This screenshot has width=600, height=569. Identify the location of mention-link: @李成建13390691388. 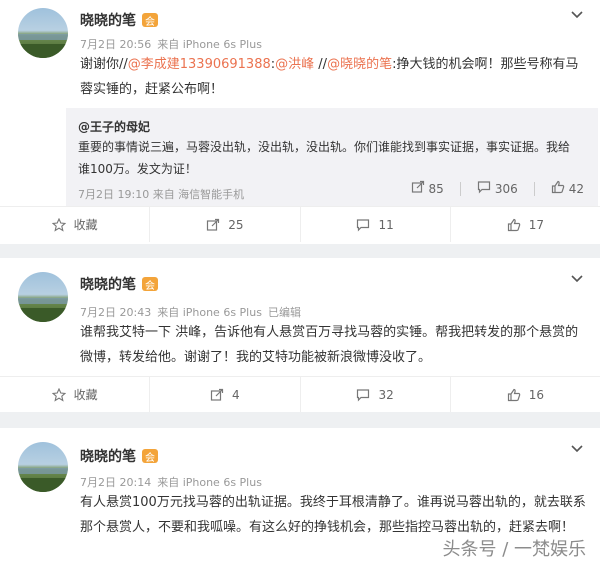
(199, 64).